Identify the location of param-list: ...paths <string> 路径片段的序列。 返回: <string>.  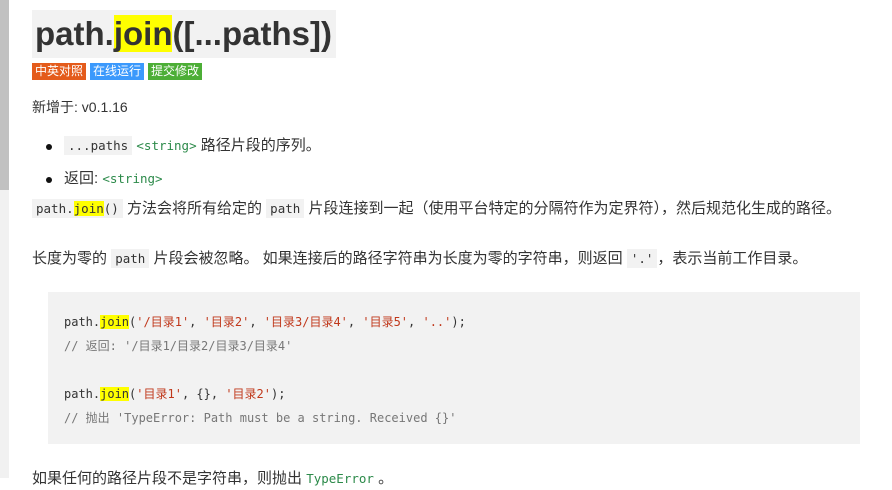
(462, 168).